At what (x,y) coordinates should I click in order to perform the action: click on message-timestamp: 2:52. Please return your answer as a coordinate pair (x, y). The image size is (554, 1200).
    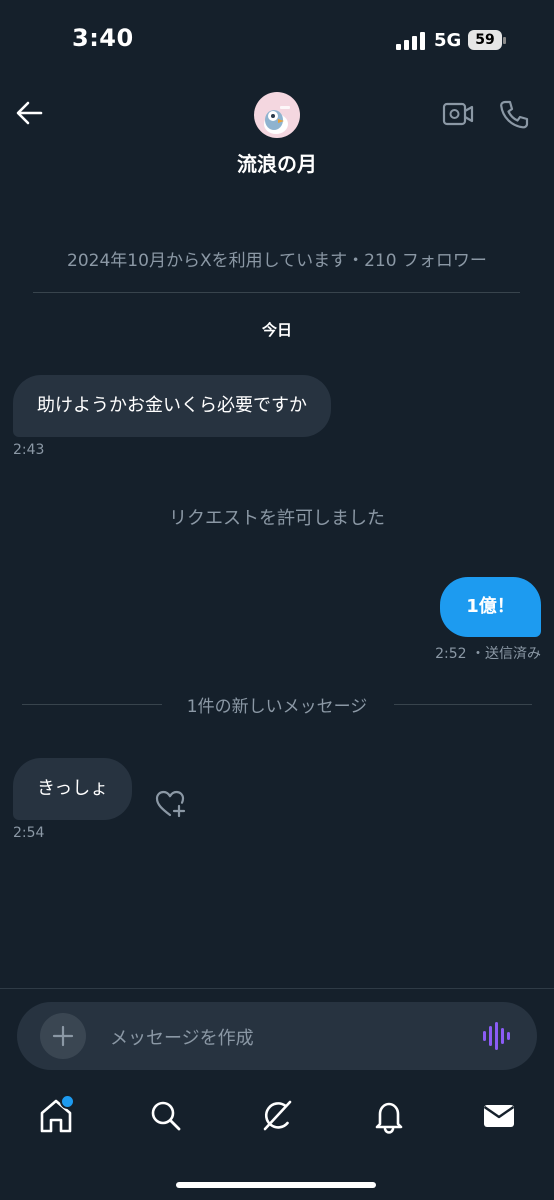
    Looking at the image, I should click on (451, 654).